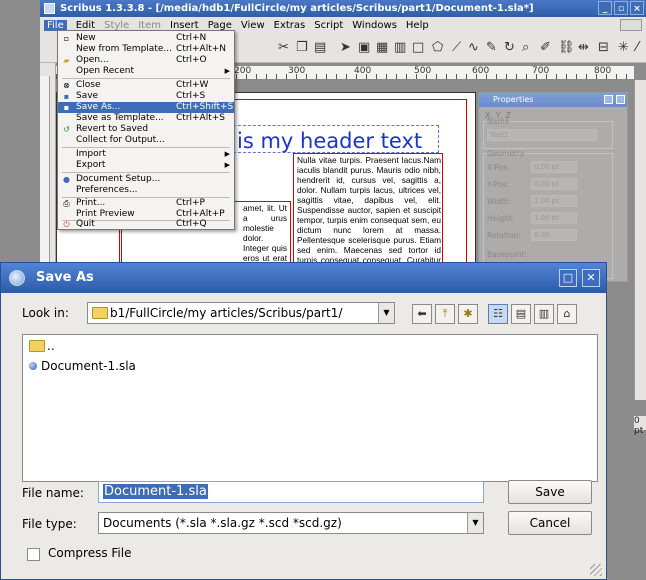  I want to click on menu-item-new: ▫ New Ctrl+N, so click(146, 38).